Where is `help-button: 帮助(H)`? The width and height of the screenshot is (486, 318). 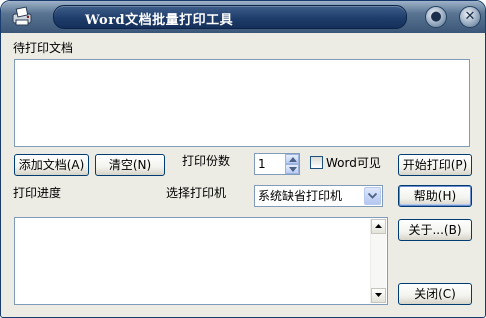
help-button: 帮助(H) is located at coordinates (435, 196).